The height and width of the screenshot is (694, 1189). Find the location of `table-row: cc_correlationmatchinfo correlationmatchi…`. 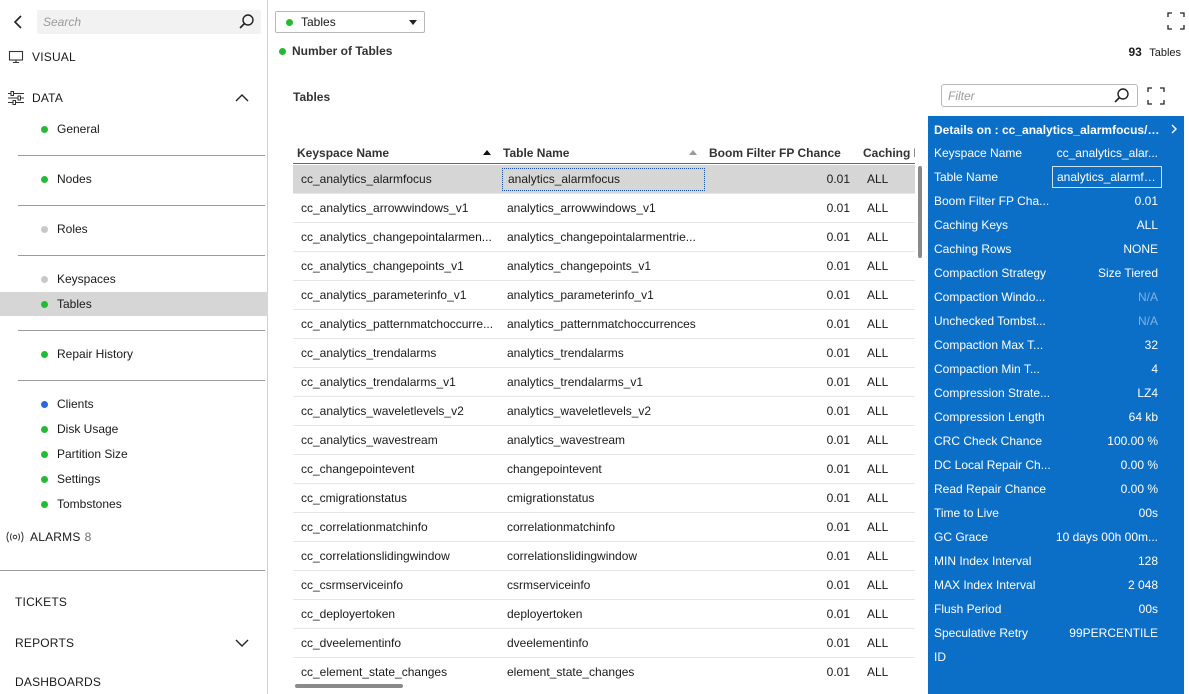

table-row: cc_correlationmatchinfo correlationmatchi… is located at coordinates (604, 527).